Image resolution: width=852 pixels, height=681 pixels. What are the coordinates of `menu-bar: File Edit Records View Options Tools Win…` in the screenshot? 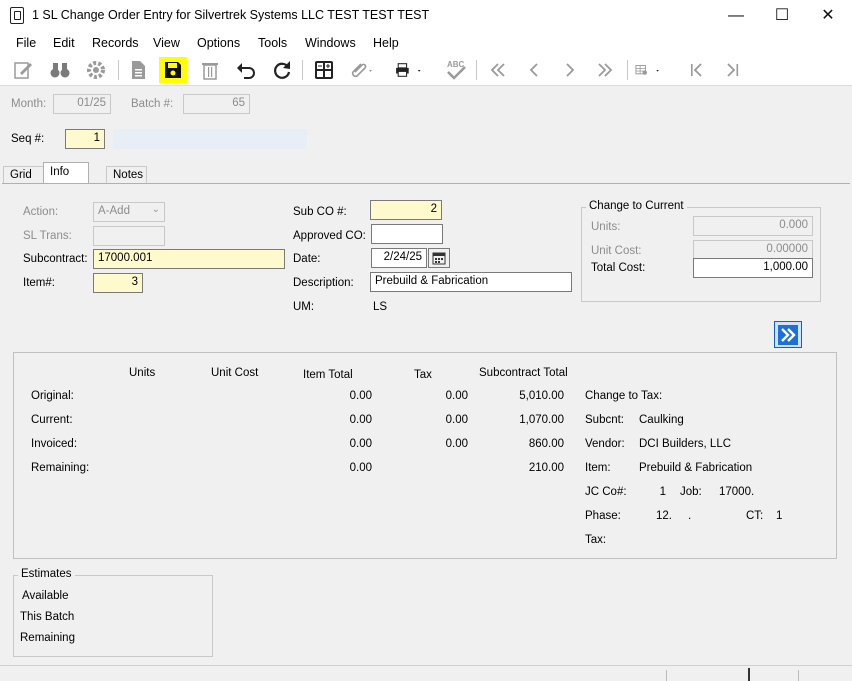 It's located at (426, 43).